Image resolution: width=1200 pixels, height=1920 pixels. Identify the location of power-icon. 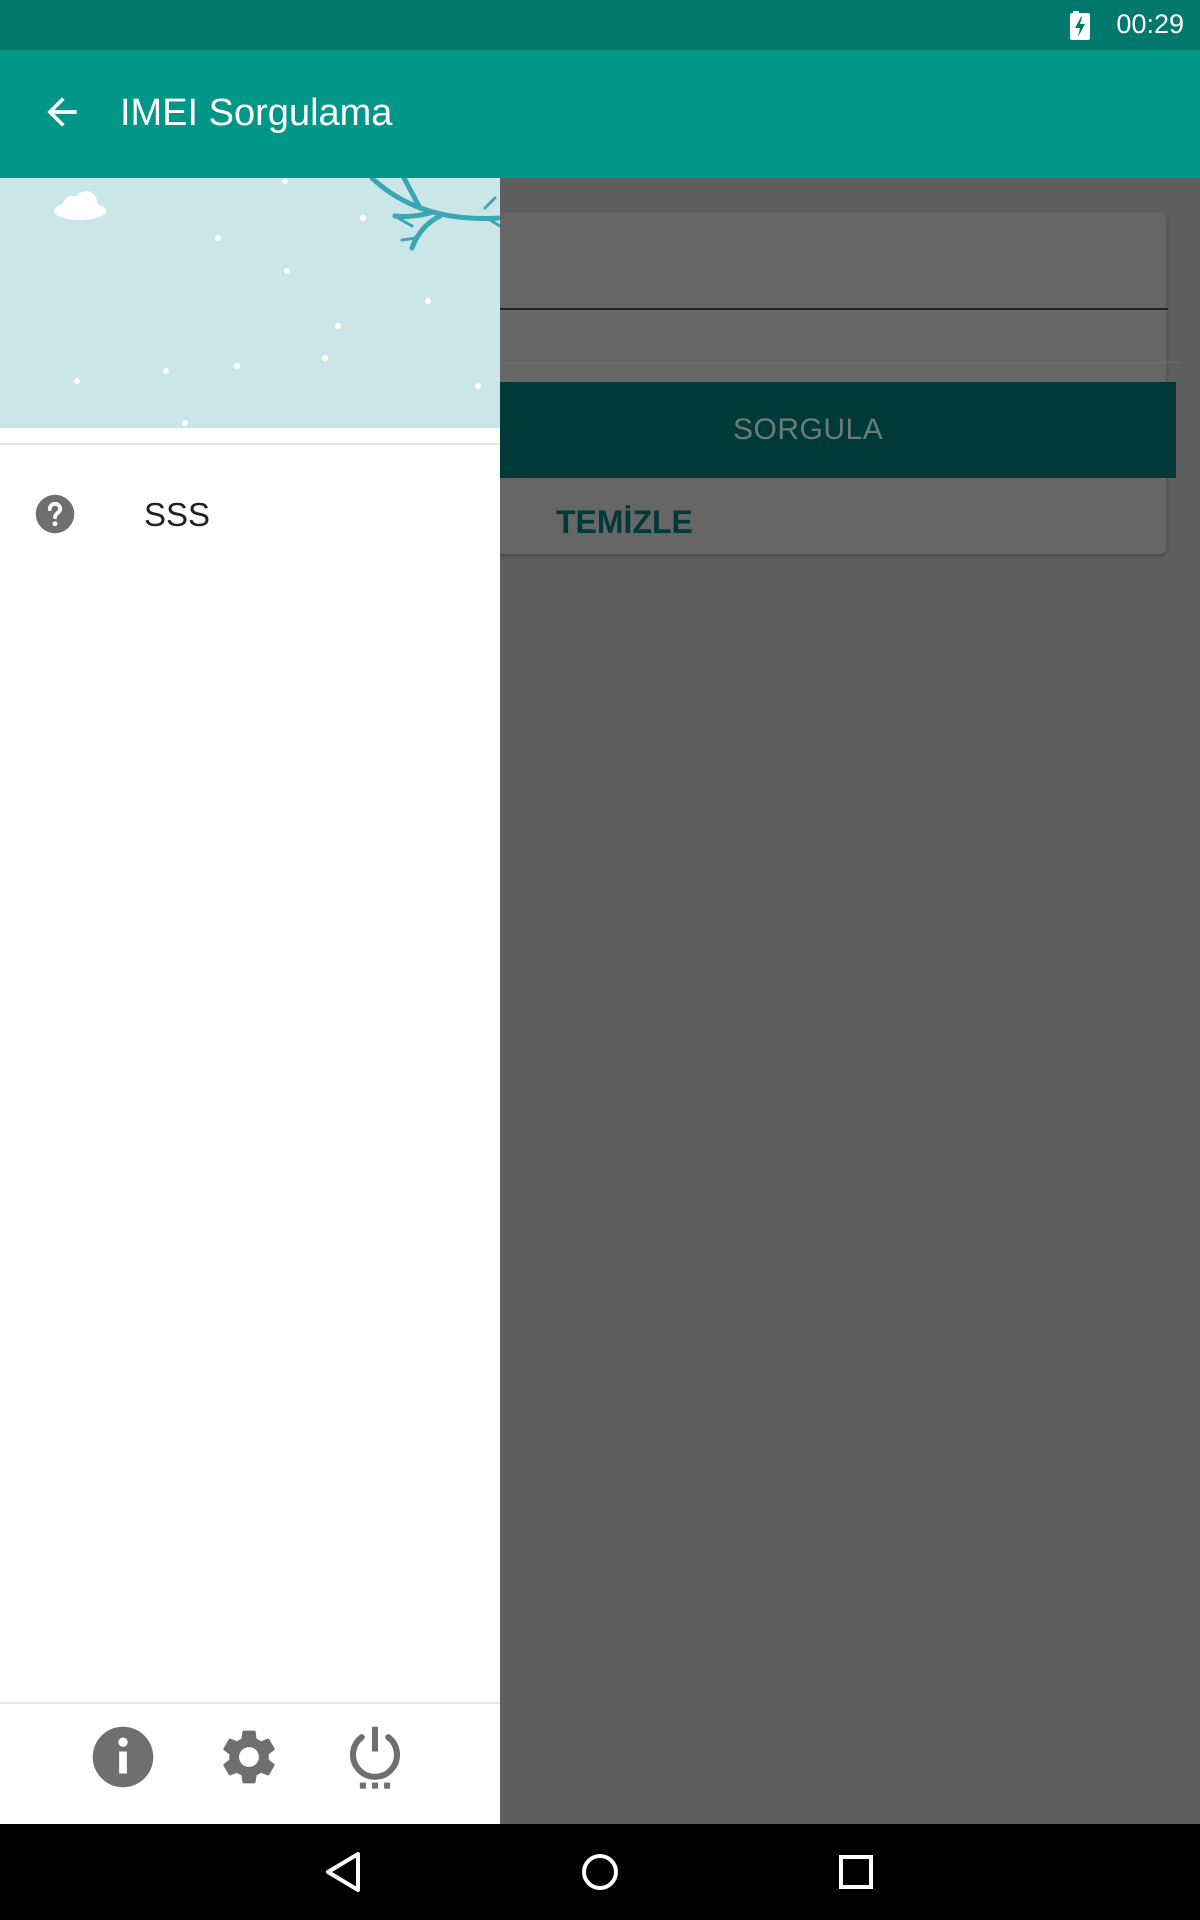
(375, 1757).